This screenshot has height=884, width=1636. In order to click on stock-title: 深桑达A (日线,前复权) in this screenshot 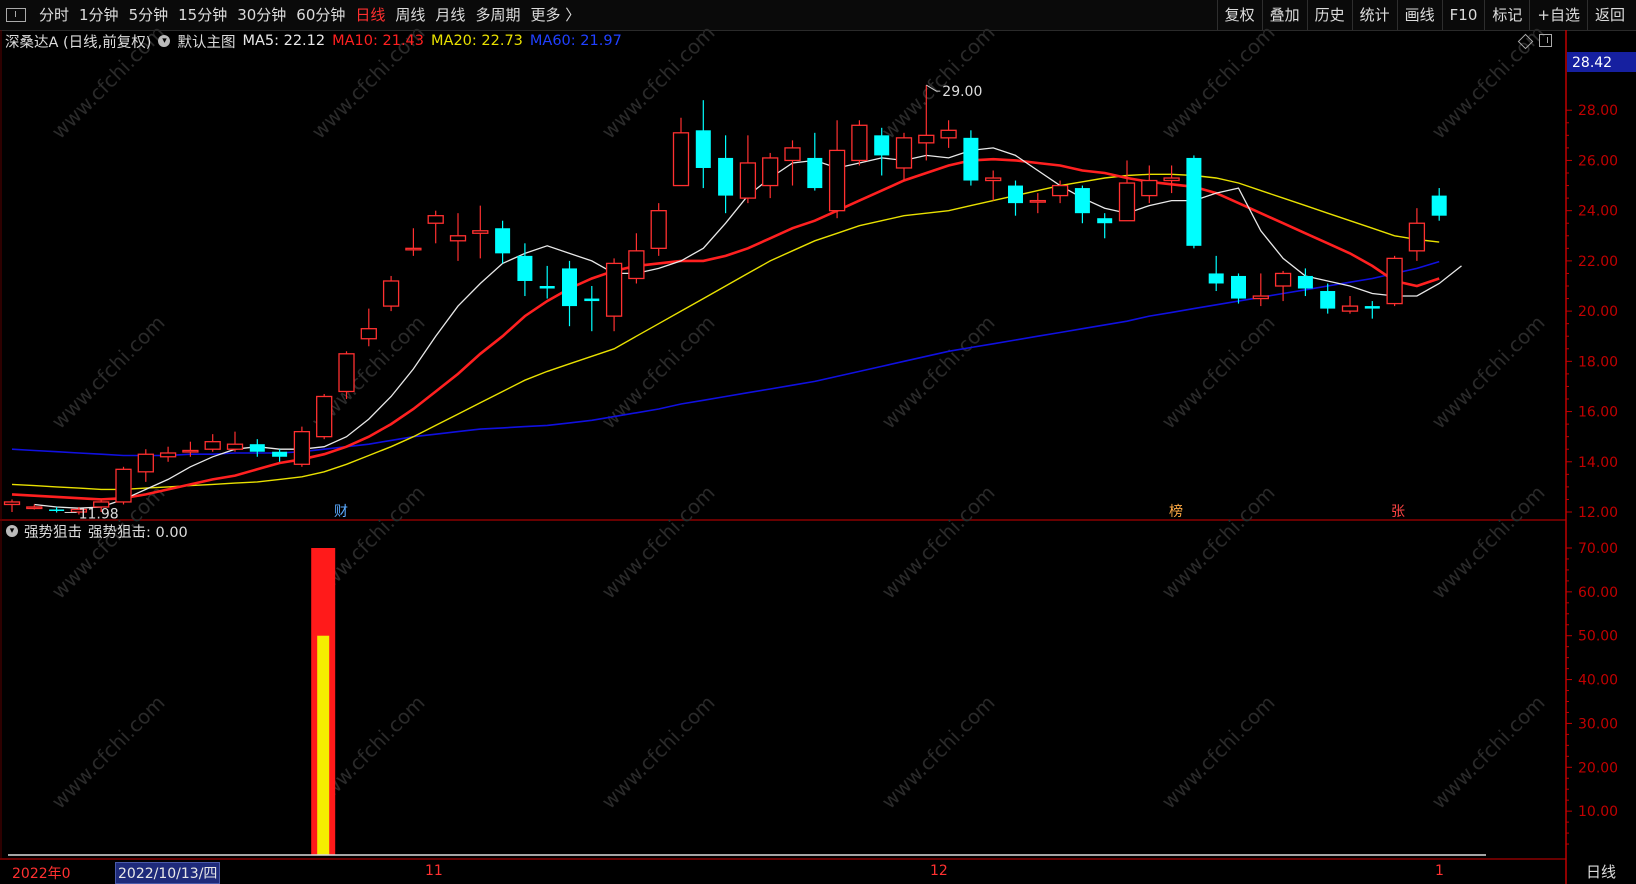, I will do `click(78, 41)`.